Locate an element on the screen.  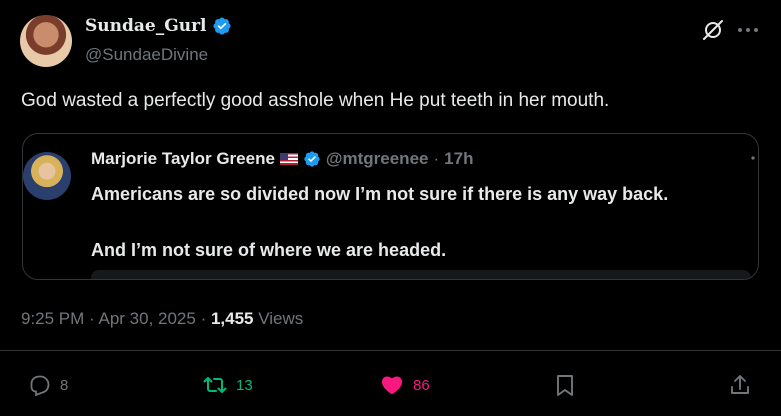
tweet-date: Apr 30, 2025 is located at coordinates (146, 318).